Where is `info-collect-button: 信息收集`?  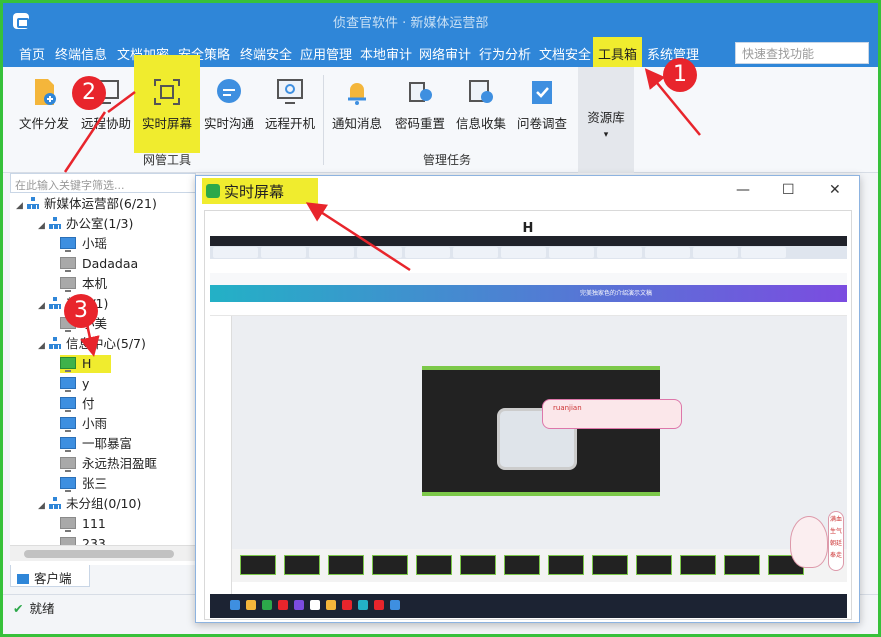
info-collect-button: 信息收集 is located at coordinates (481, 113).